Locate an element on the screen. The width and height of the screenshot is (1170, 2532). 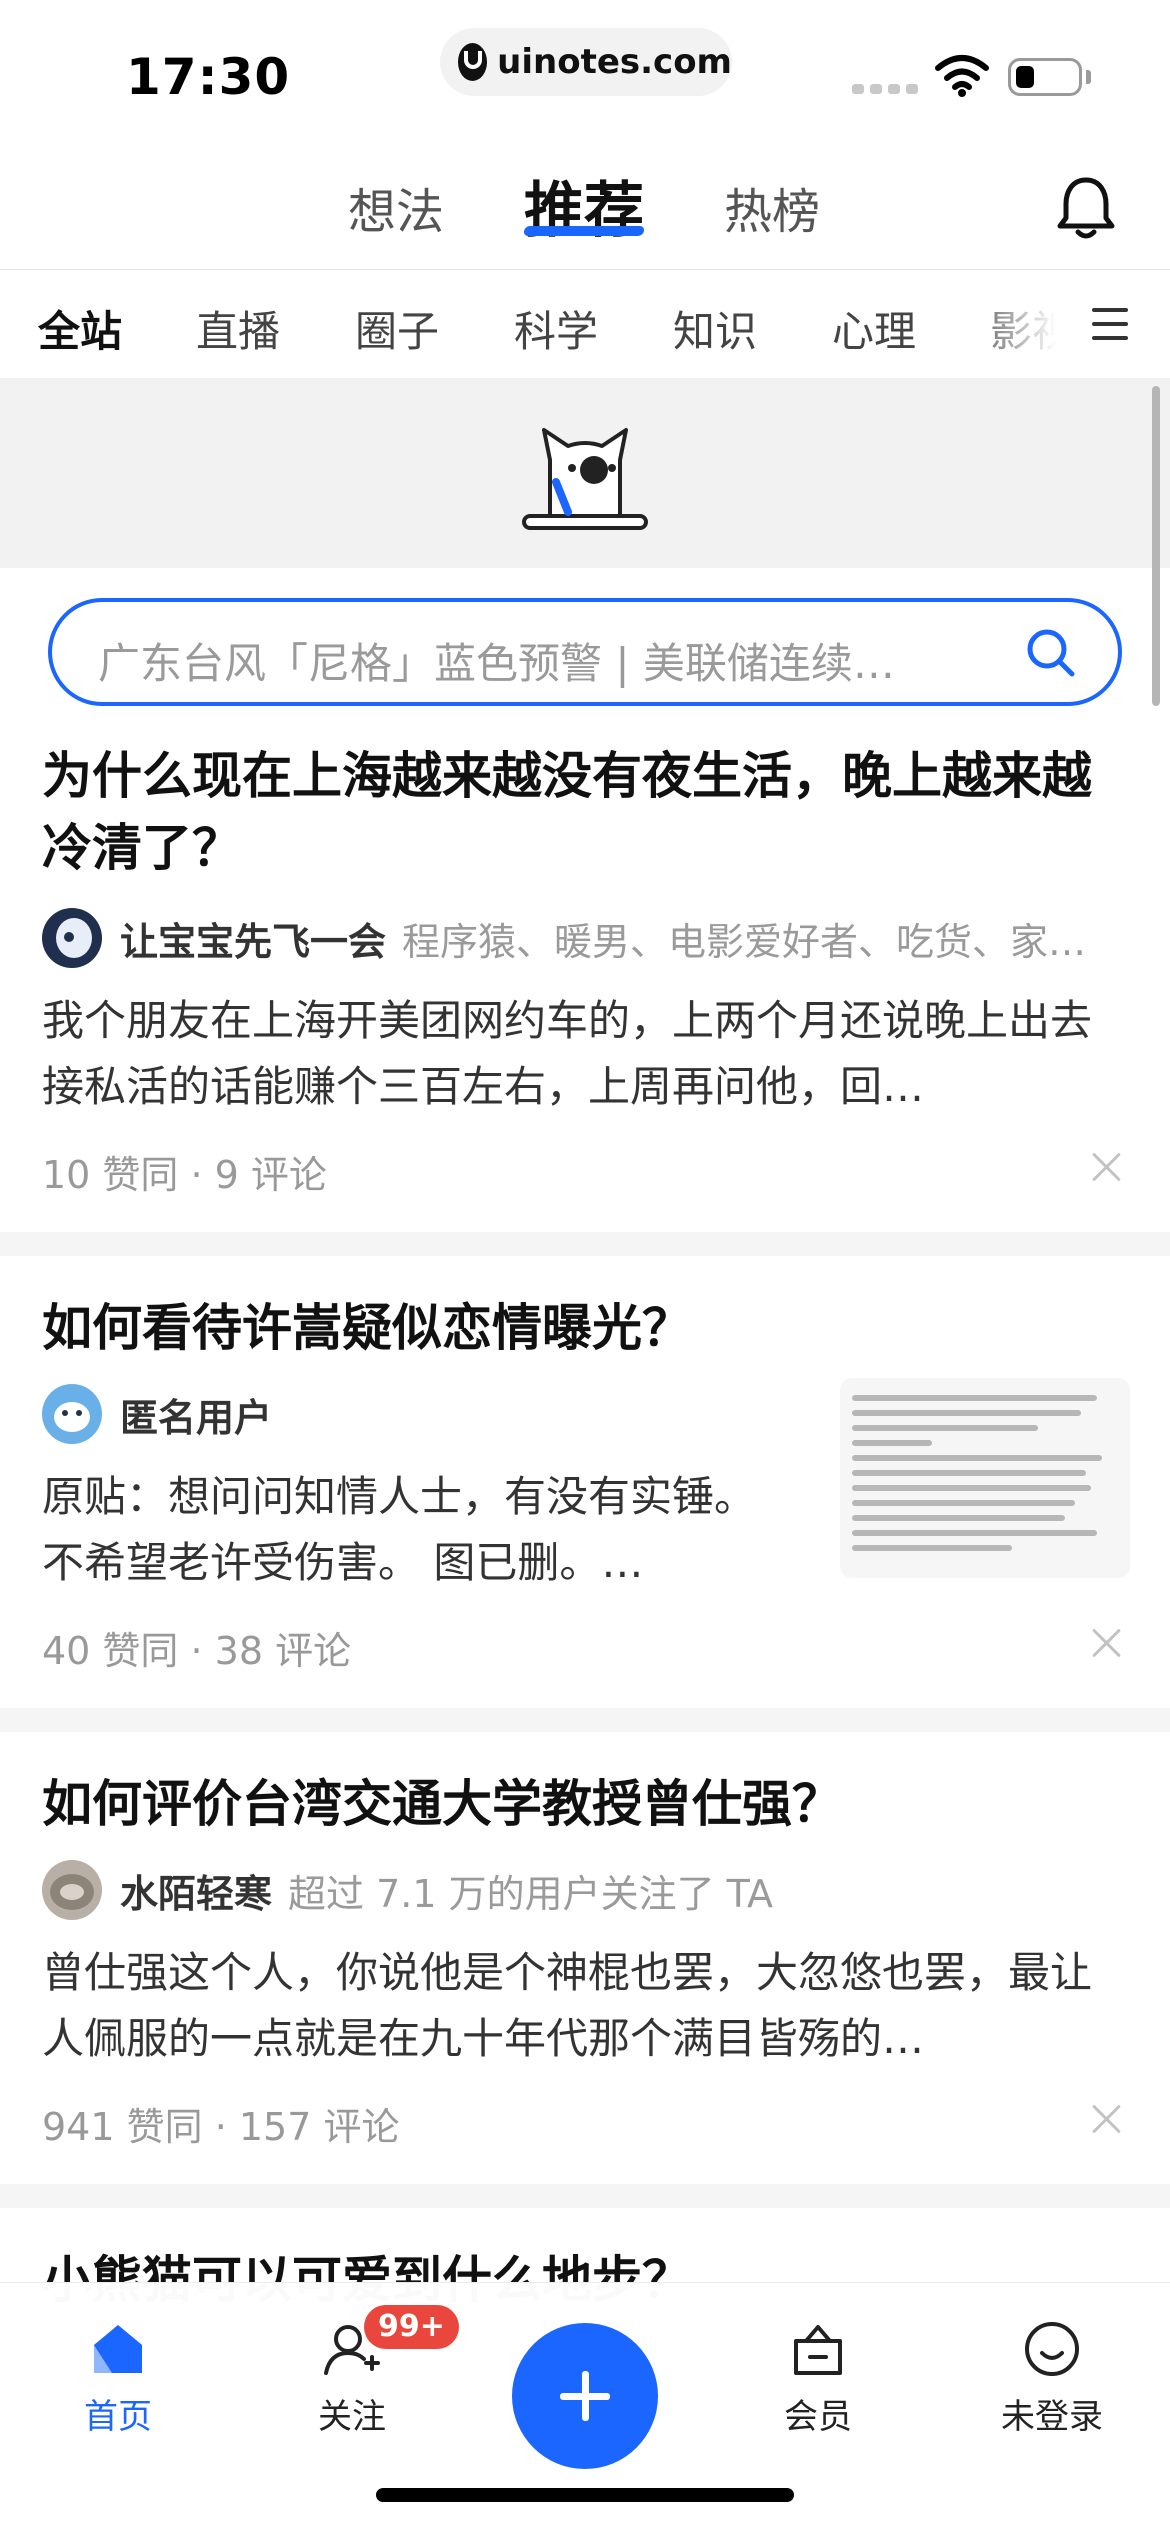
category-psychology: 心理 is located at coordinates (874, 328).